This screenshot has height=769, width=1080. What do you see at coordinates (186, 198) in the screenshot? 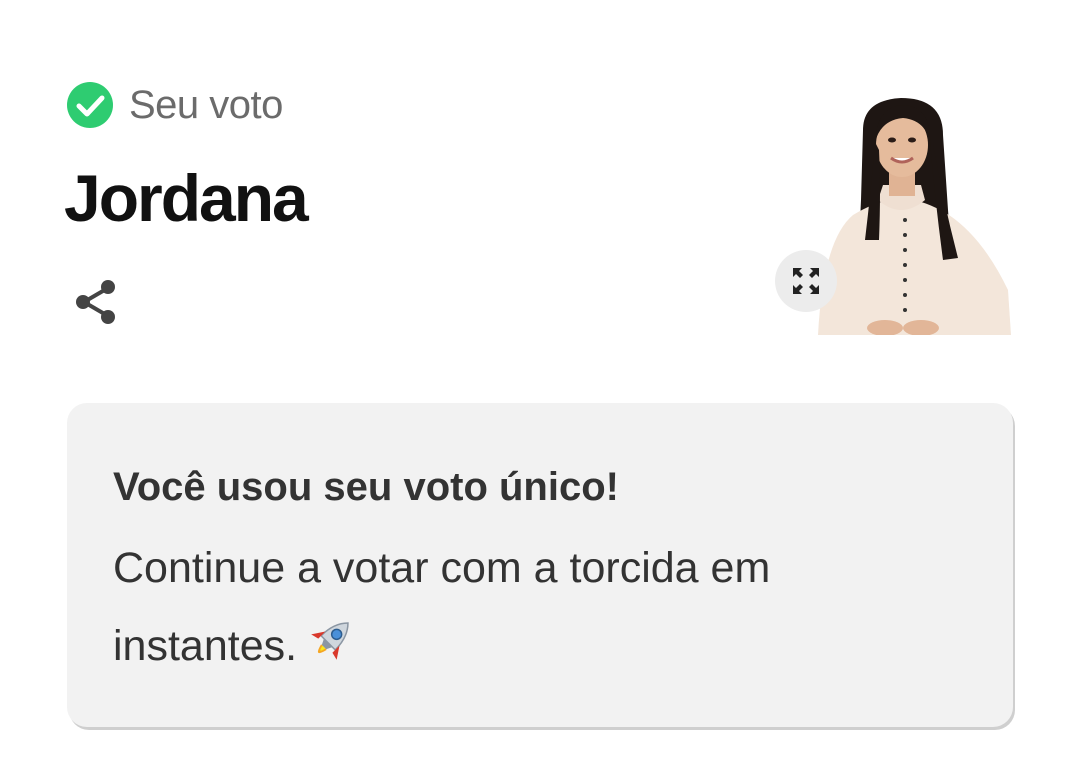
I see `candidate-name: Jordana` at bounding box center [186, 198].